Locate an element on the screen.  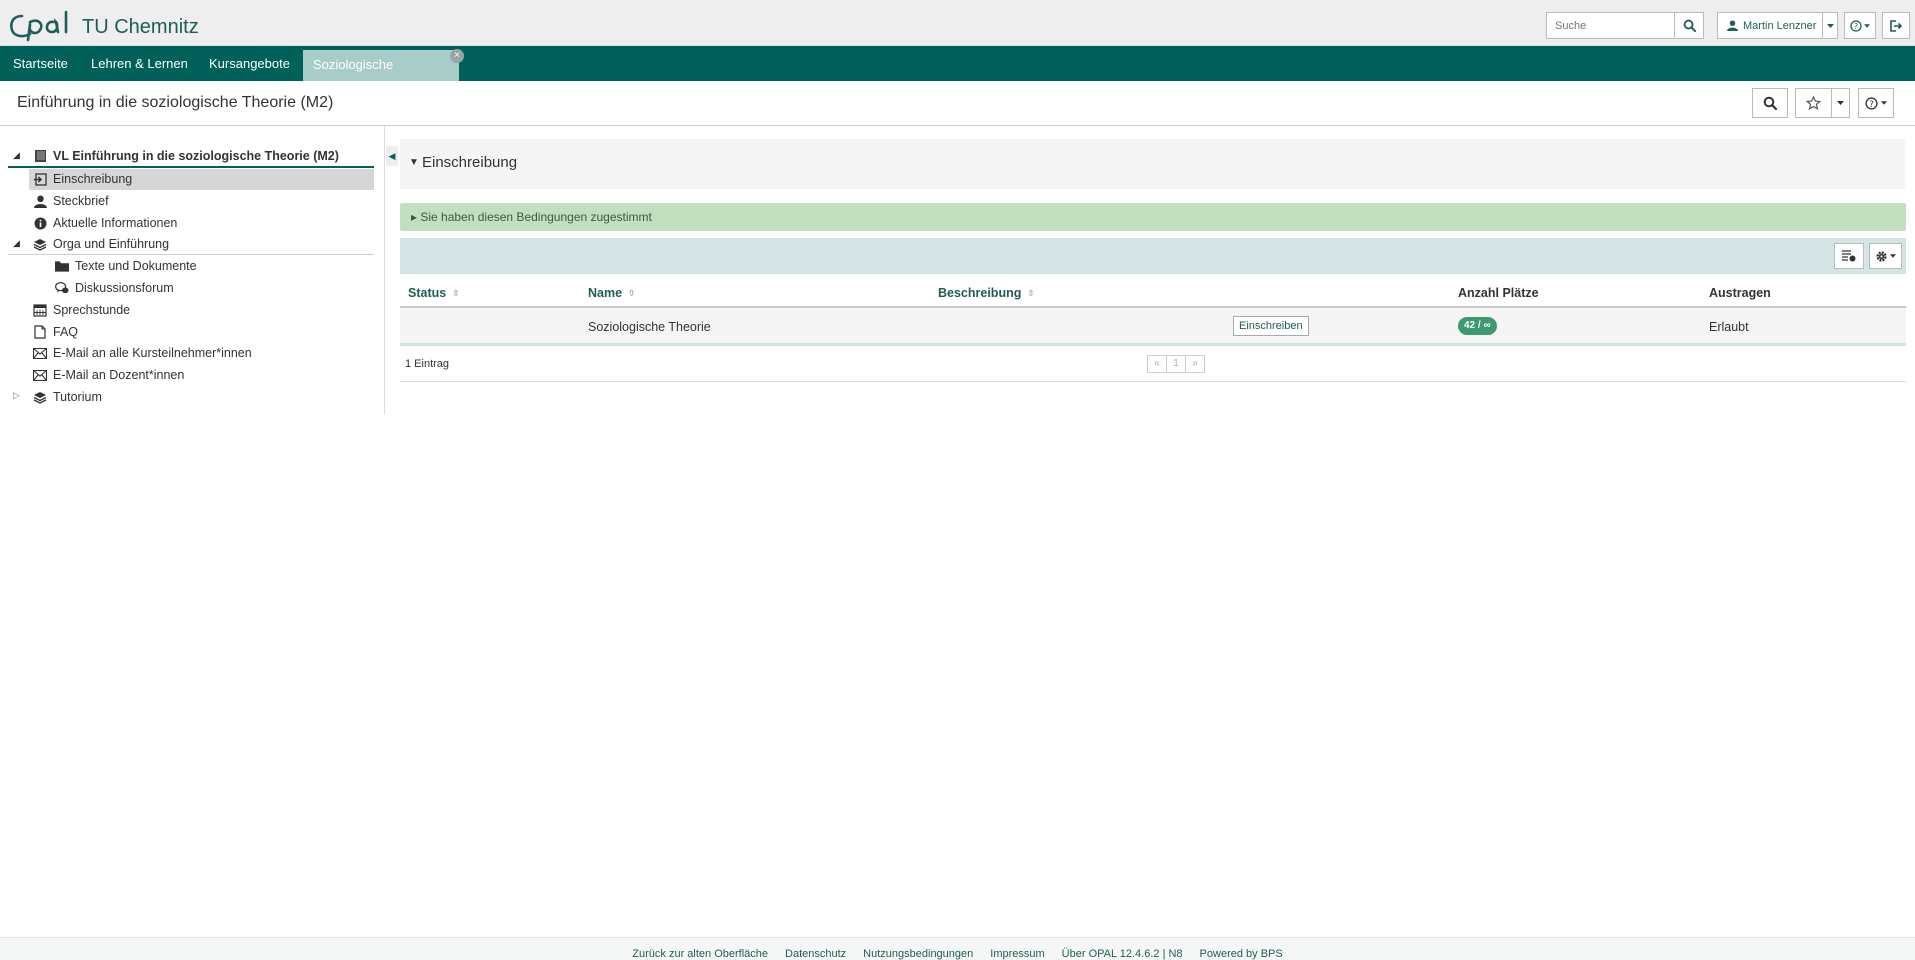
tree-item-label: E-Mail an alle Kursteilnehmer*innen is located at coordinates (152, 353).